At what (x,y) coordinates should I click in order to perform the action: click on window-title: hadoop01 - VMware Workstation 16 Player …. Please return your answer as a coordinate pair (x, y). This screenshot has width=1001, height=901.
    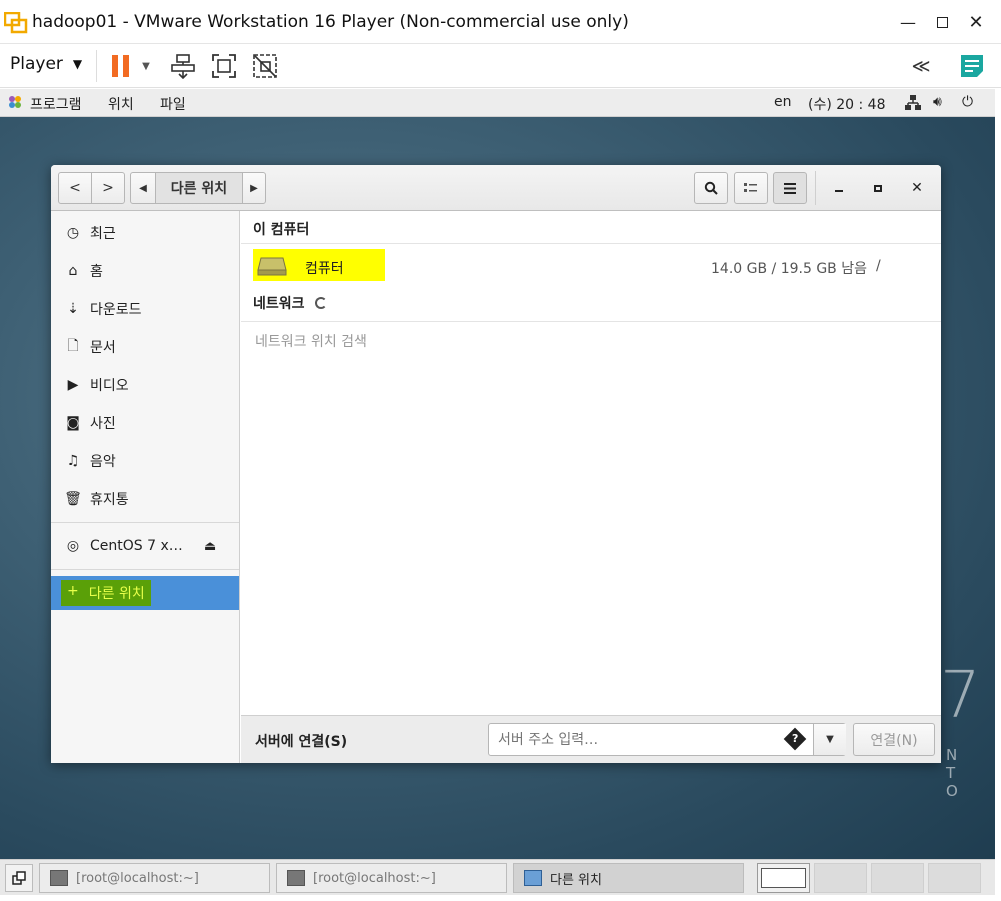
    Looking at the image, I should click on (330, 22).